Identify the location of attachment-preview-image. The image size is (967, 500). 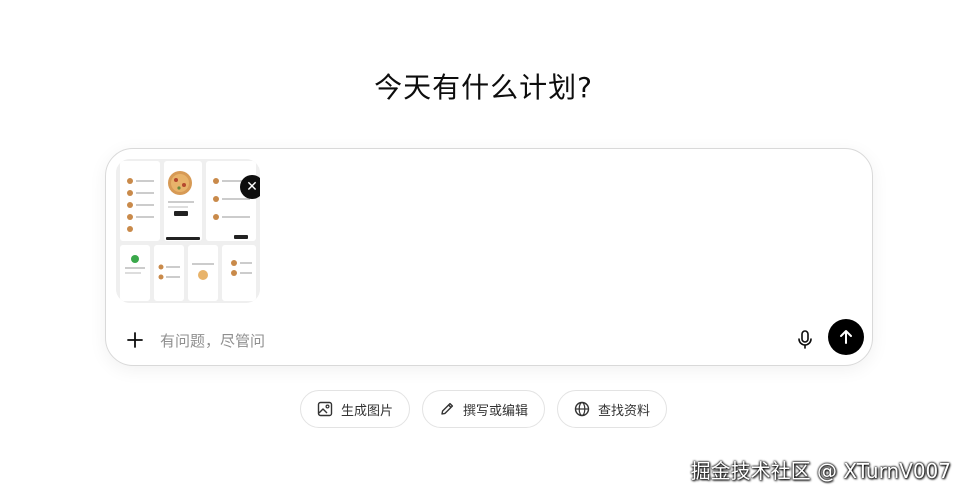
(188, 231).